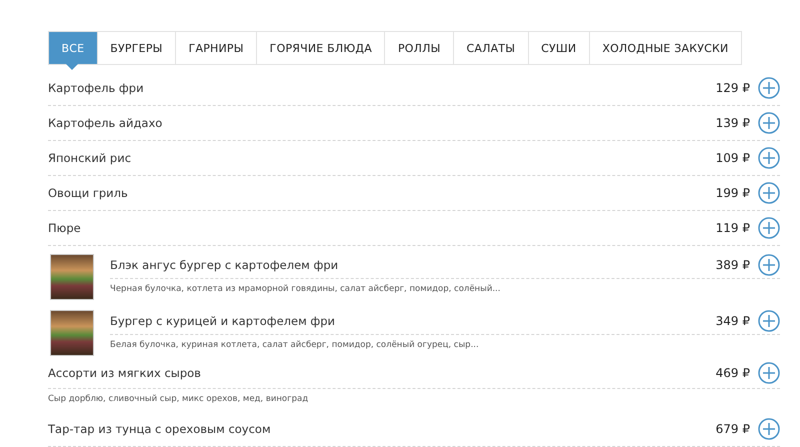  I want to click on dish-name: Бургер с курицей и картофелем фри, so click(223, 321).